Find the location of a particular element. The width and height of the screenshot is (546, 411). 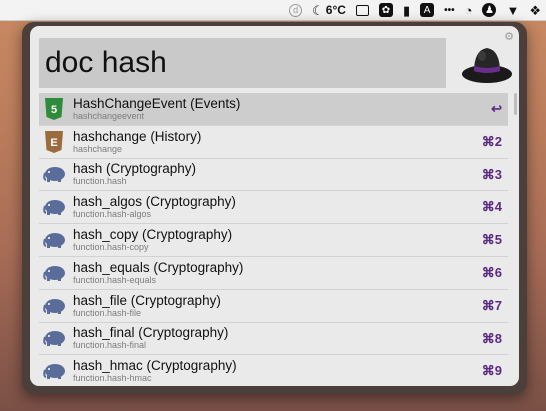

svg-text: 5 is located at coordinates (54, 110).